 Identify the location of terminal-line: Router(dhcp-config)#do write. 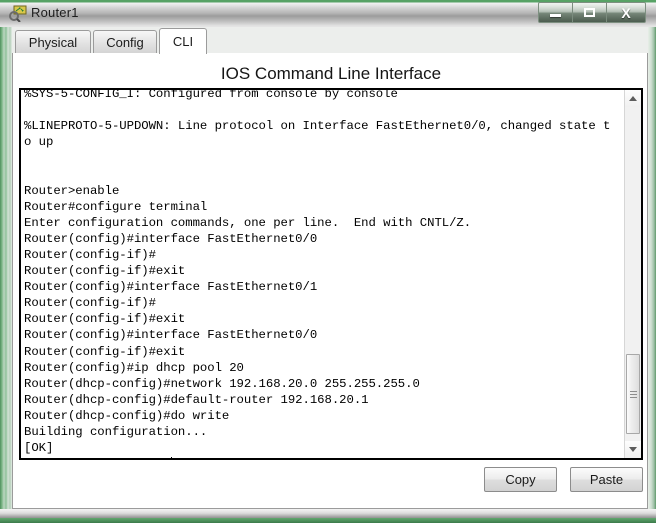
(127, 415).